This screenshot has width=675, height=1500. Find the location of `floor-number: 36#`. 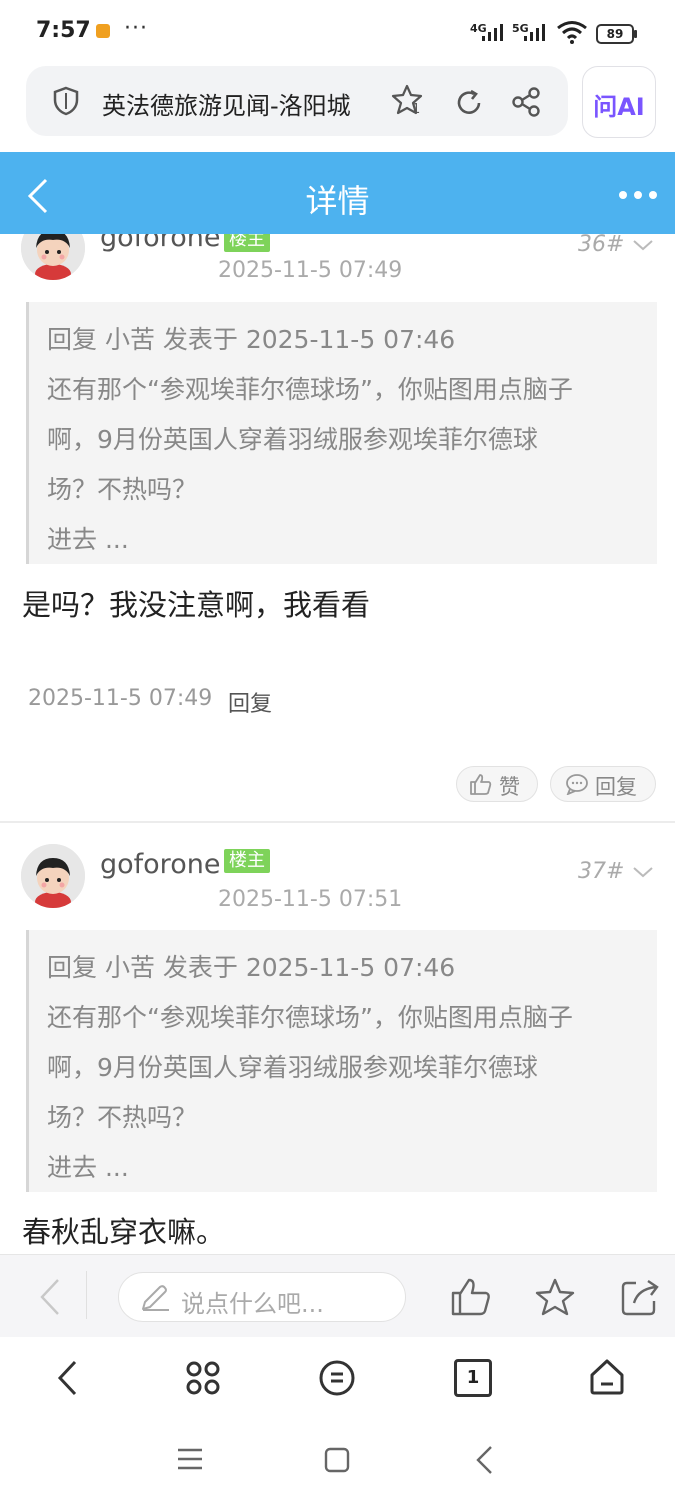

floor-number: 36# is located at coordinates (601, 245).